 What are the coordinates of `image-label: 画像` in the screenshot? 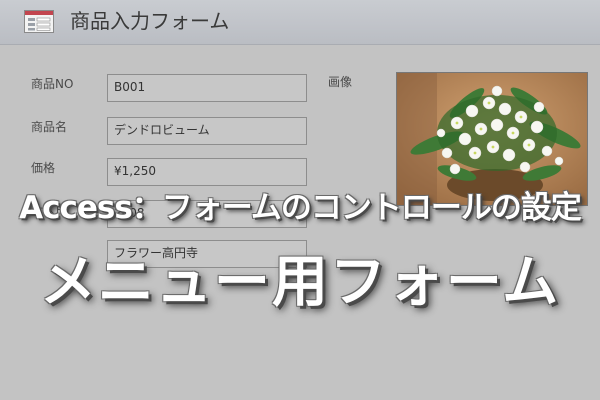 It's located at (340, 82).